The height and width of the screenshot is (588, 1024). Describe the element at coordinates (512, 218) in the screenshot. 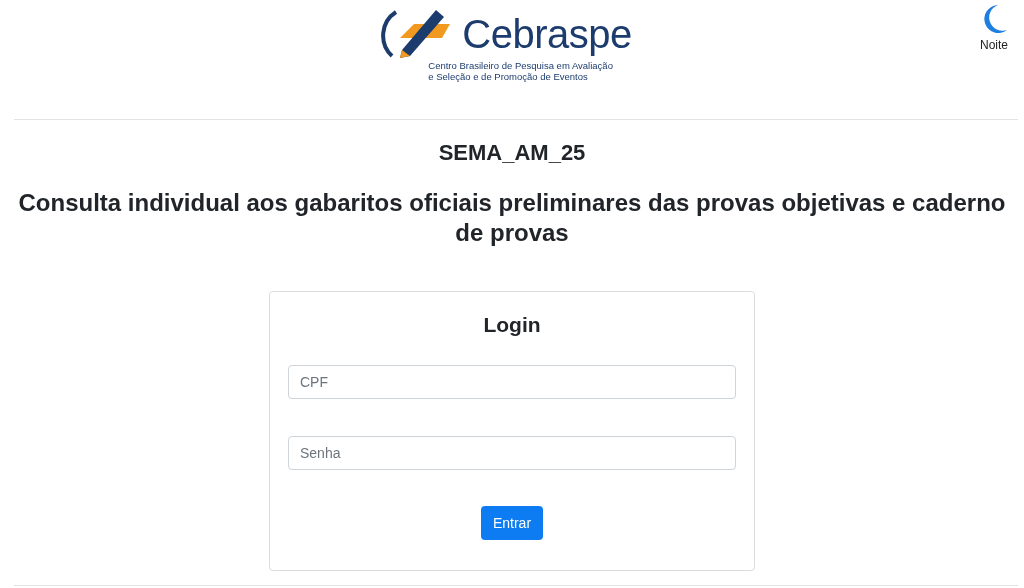

I see `page-heading: Consulta individual aos gabaritos oficiais preliminares das provas objetivas e caderno de provas` at that location.